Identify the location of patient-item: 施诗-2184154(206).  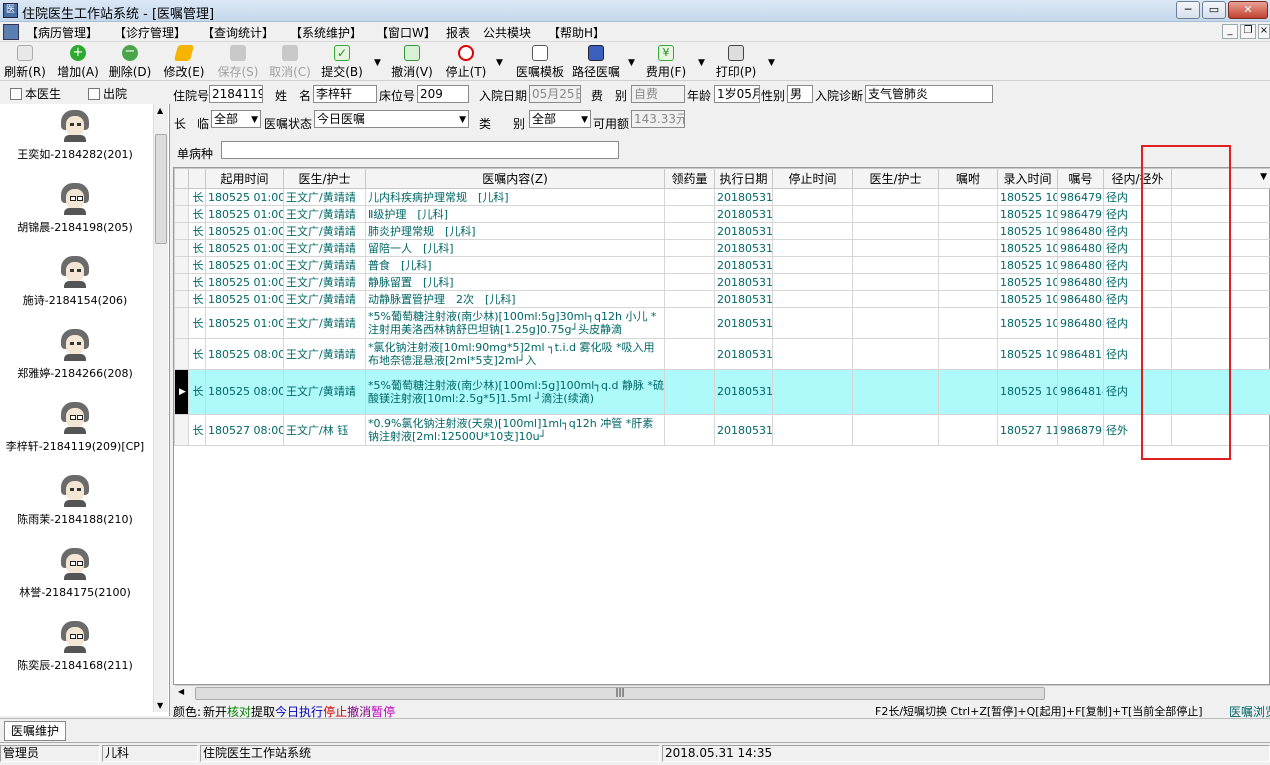
(75, 282).